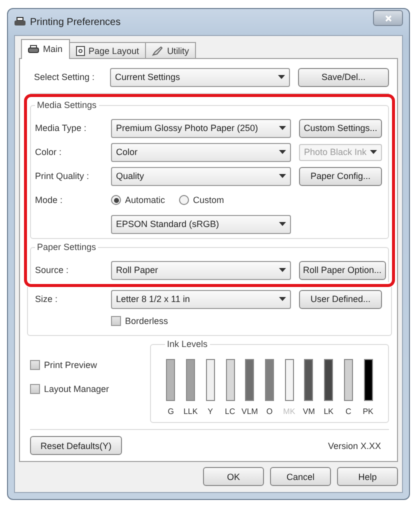  Describe the element at coordinates (368, 411) in the screenshot. I see `ink-label: PK` at that location.